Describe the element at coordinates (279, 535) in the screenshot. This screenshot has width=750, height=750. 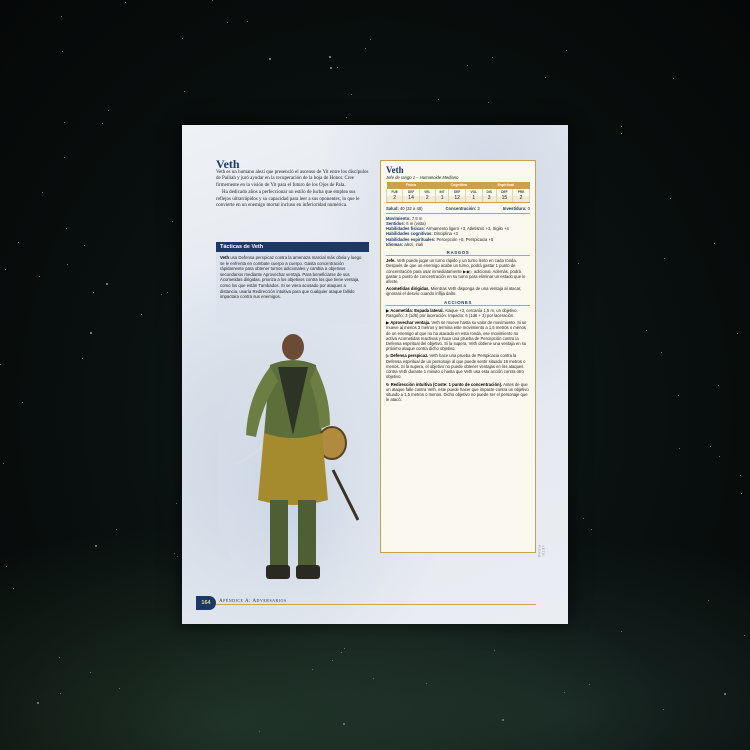
I see `left-leg` at that location.